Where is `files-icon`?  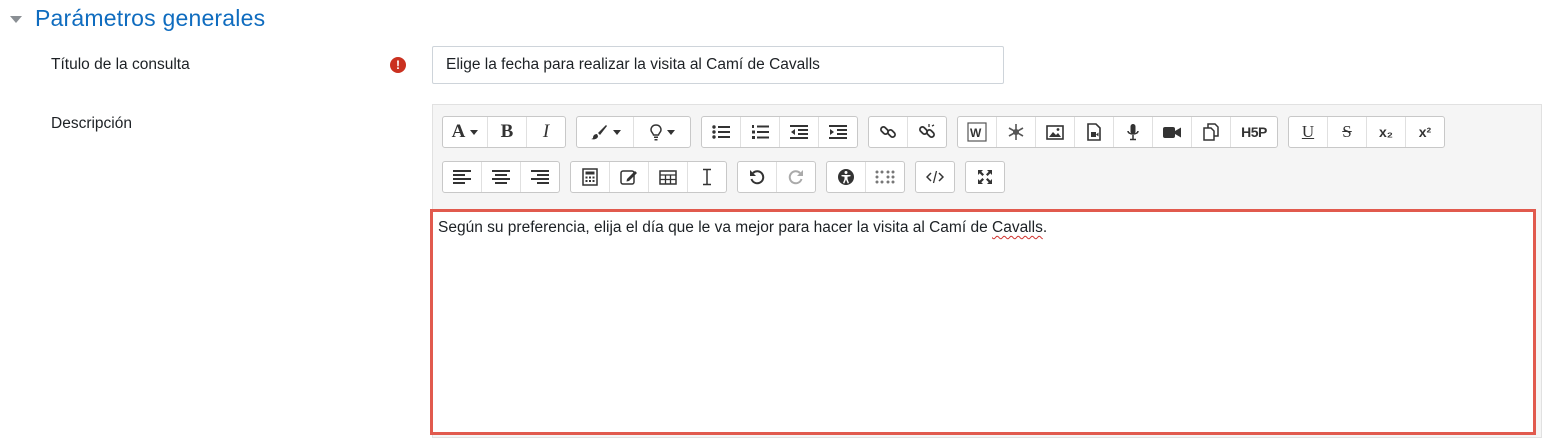 files-icon is located at coordinates (1211, 132).